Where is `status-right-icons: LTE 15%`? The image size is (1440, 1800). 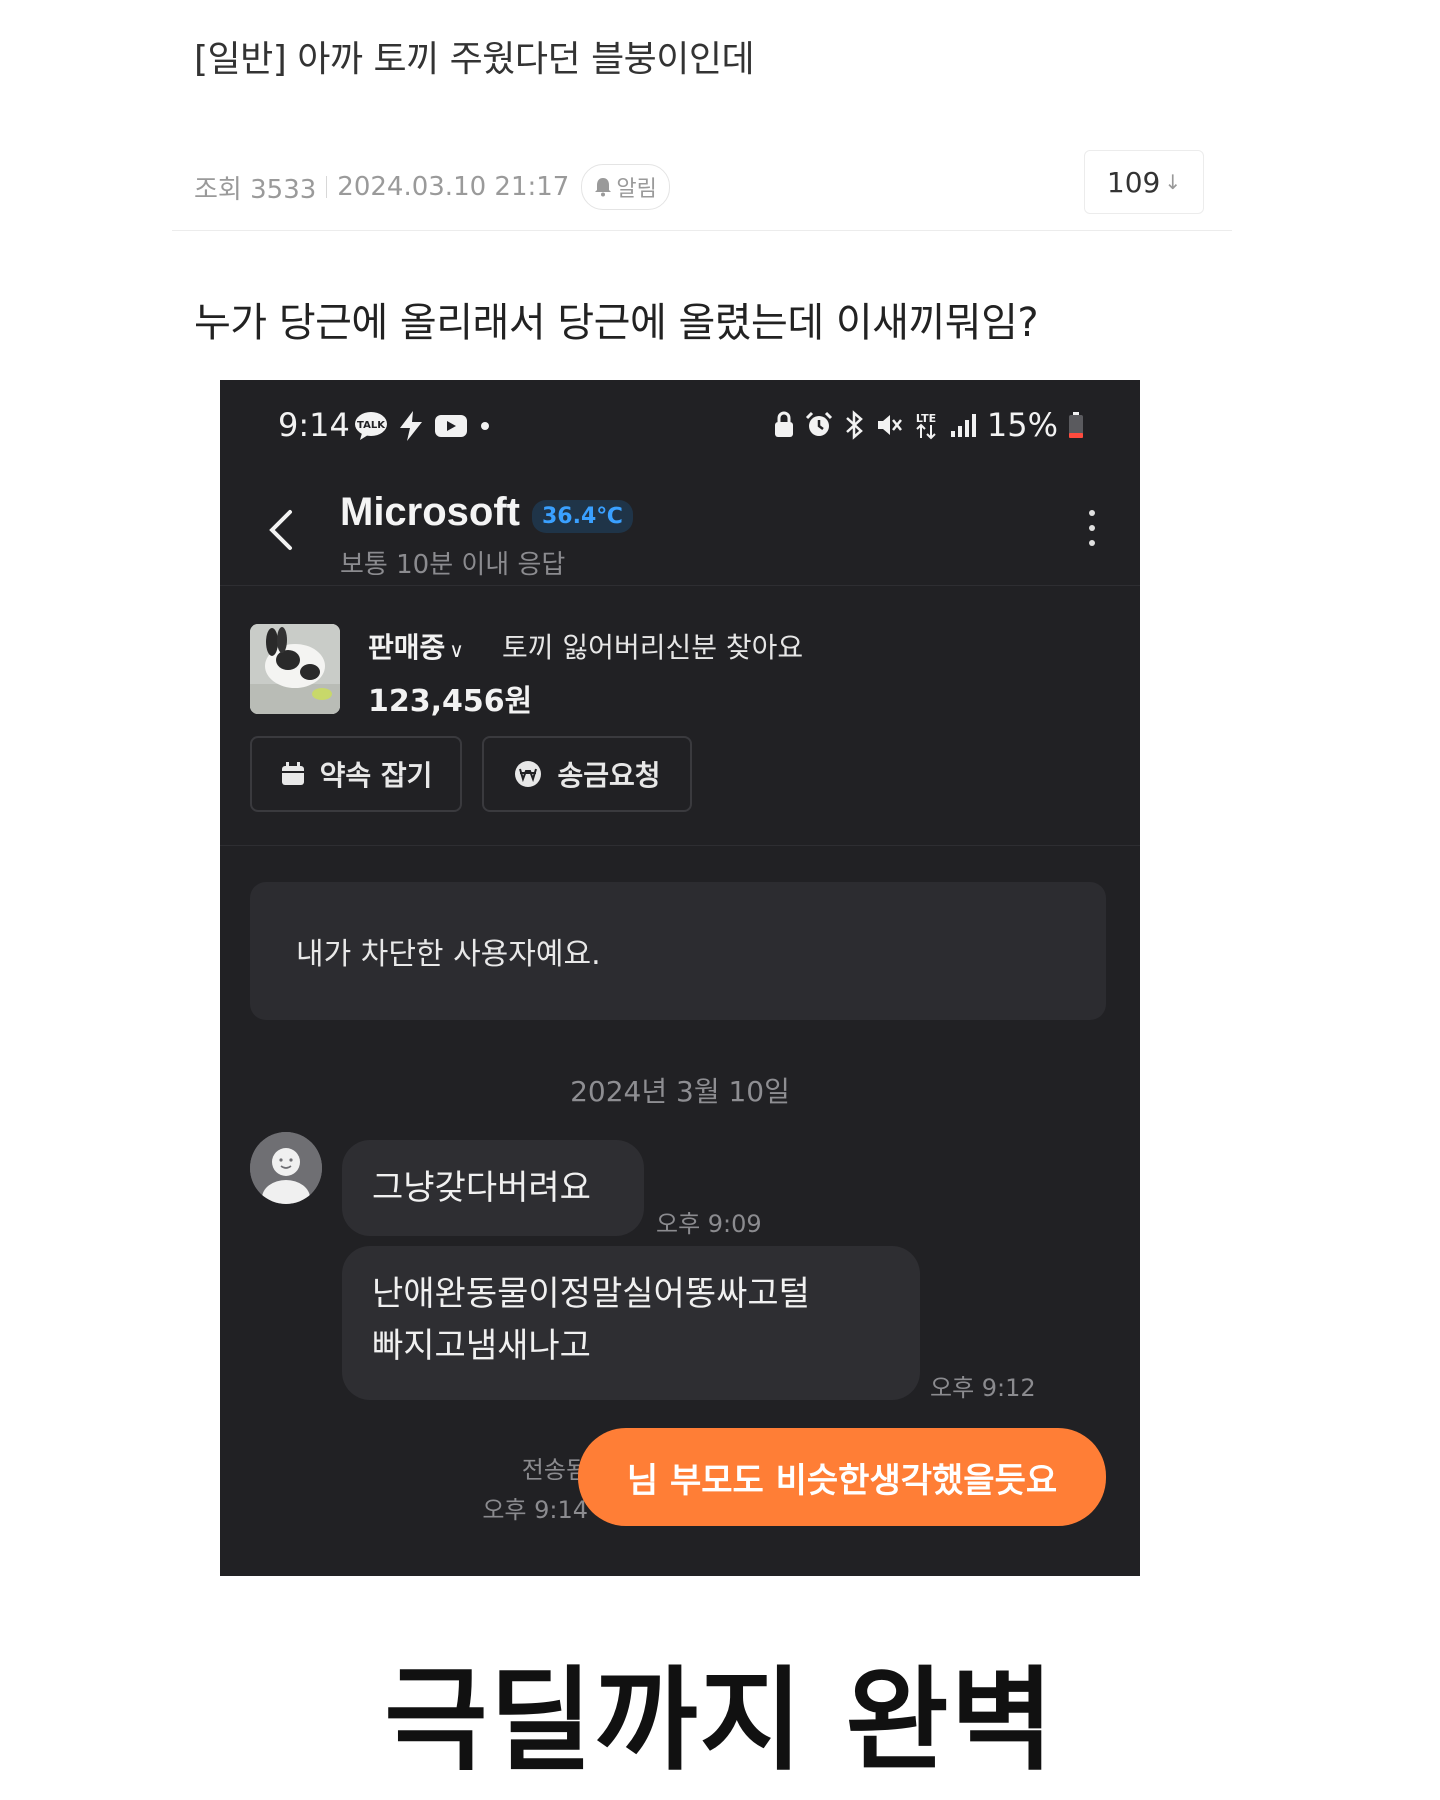 status-right-icons: LTE 15% is located at coordinates (928, 425).